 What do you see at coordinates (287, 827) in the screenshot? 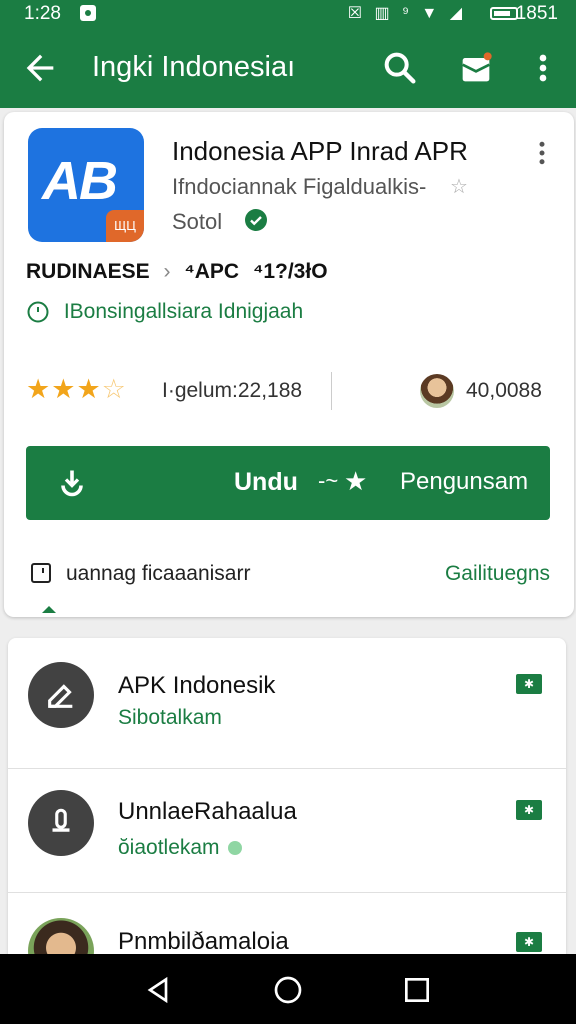
I see `list-item: UnnlaeRahaalua ŏiaotlekam ✱` at bounding box center [287, 827].